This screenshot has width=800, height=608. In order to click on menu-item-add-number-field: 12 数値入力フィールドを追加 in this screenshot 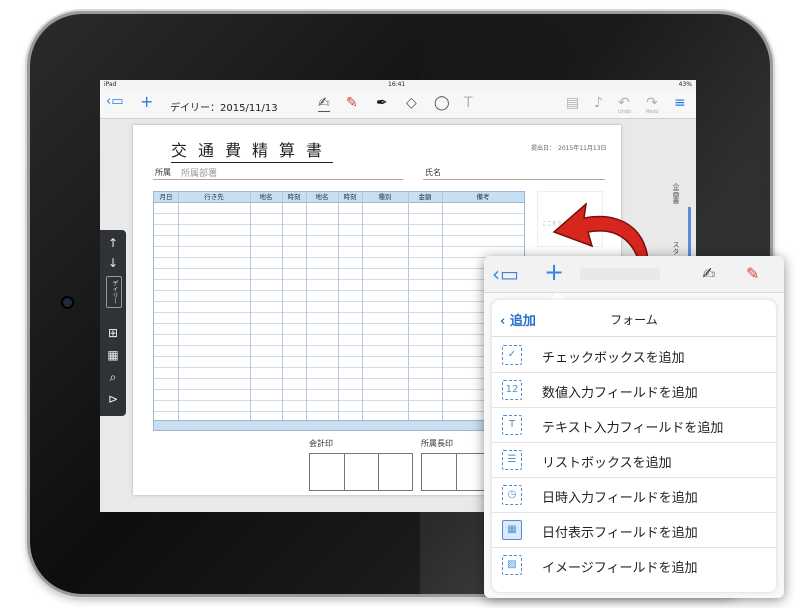, I will do `click(634, 390)`.